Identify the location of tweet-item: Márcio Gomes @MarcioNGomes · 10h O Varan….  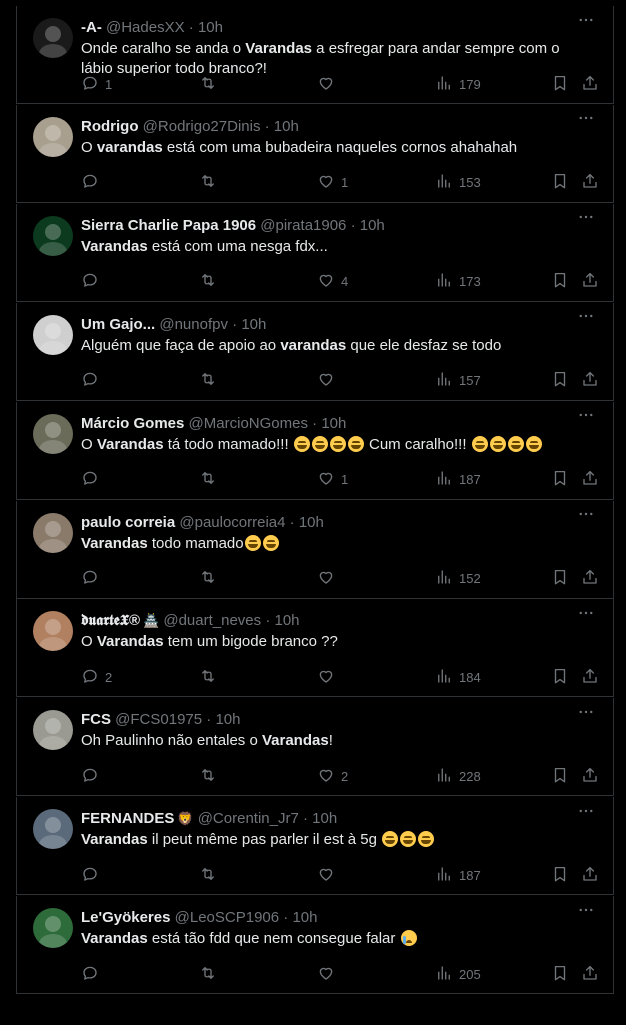
(315, 450).